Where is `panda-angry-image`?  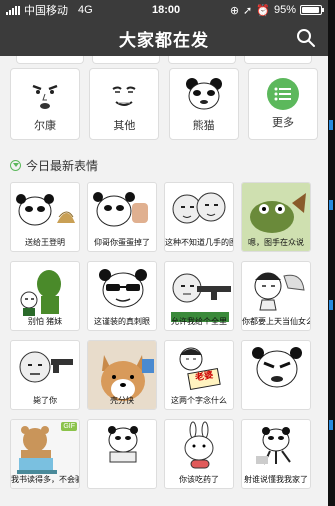
panda-angry-image is located at coordinates (277, 367).